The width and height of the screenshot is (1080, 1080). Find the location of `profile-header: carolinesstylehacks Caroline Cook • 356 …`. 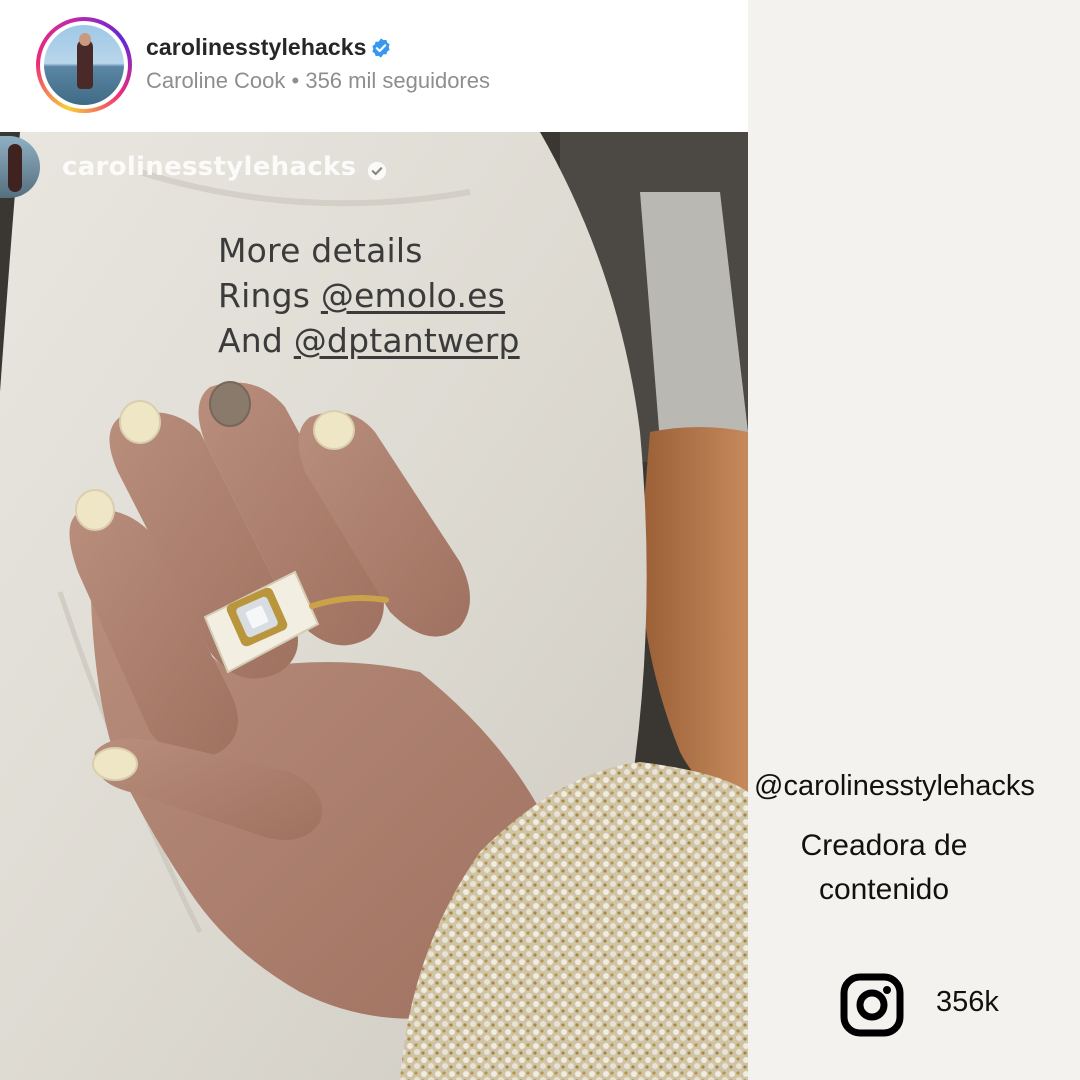

profile-header: carolinesstylehacks Caroline Cook • 356 … is located at coordinates (374, 66).